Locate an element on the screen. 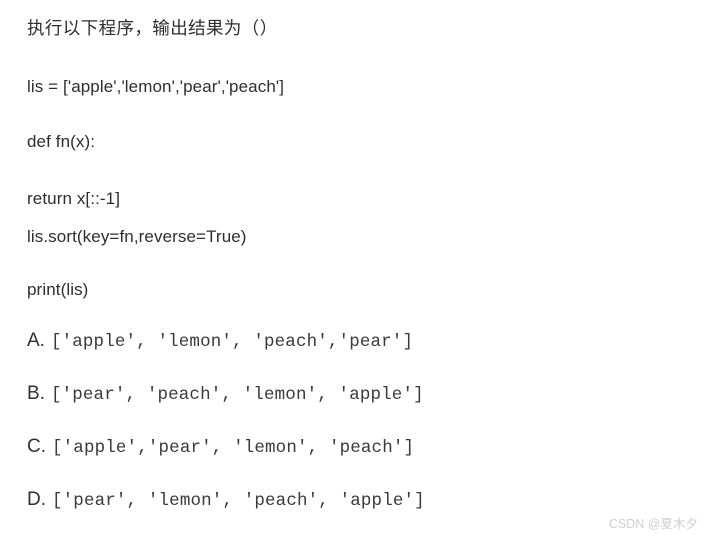 The width and height of the screenshot is (712, 541). option-b-letter: B. is located at coordinates (36, 393).